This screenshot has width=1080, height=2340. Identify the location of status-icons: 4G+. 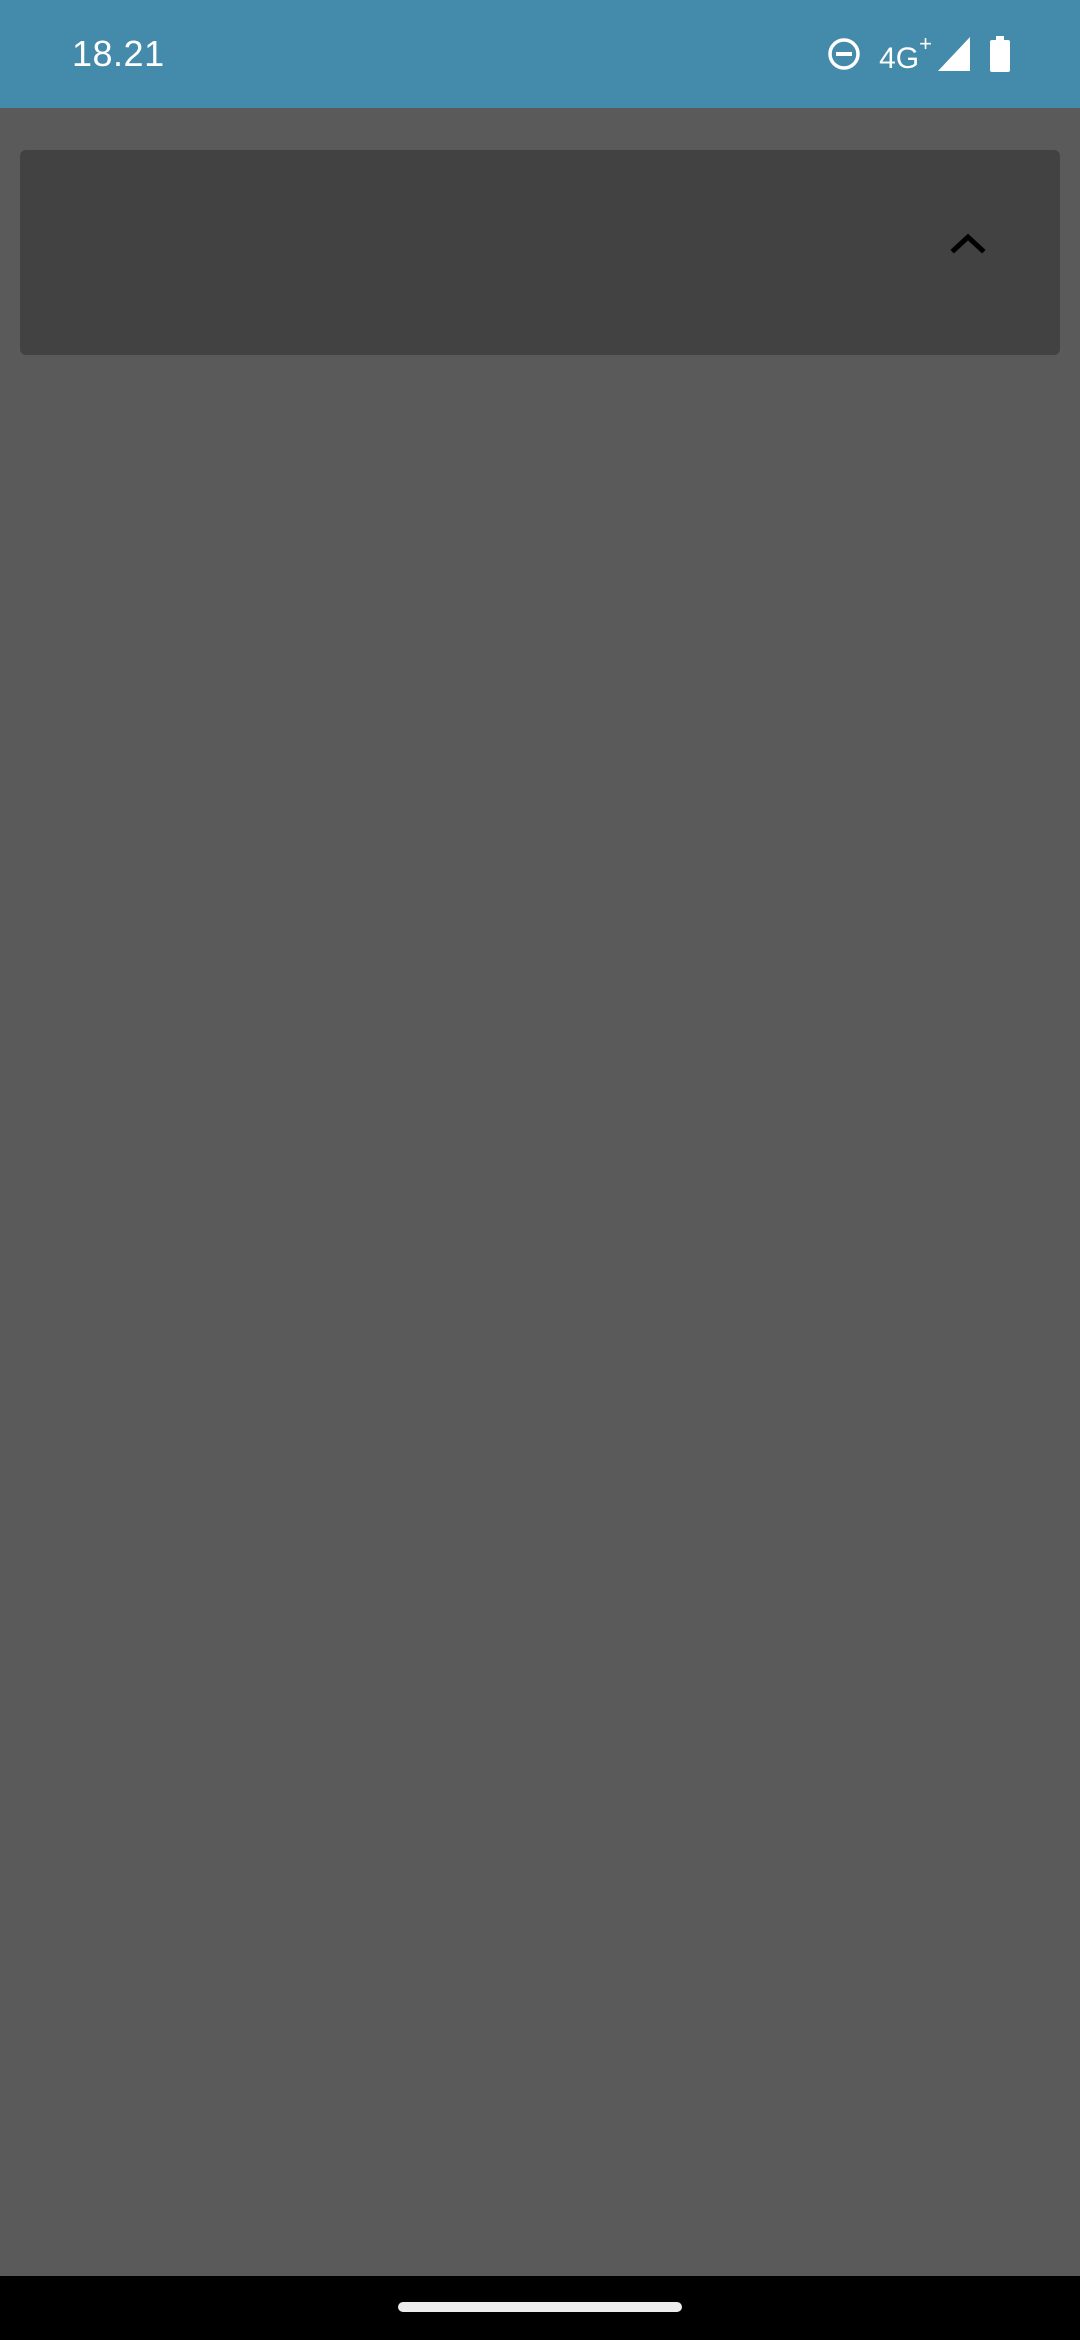
(918, 53).